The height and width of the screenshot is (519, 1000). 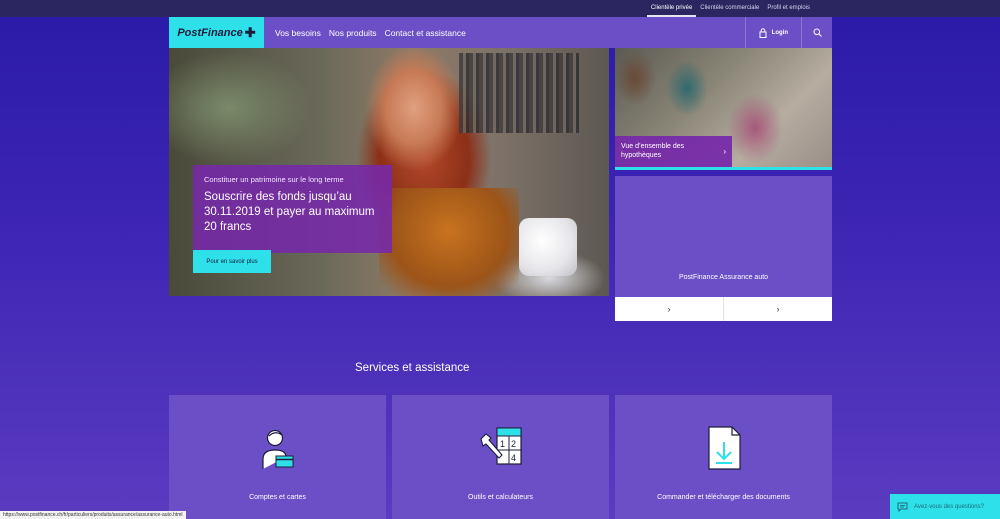 What do you see at coordinates (671, 8) in the screenshot?
I see `utility-link-clientele-privee: Clientèle privée` at bounding box center [671, 8].